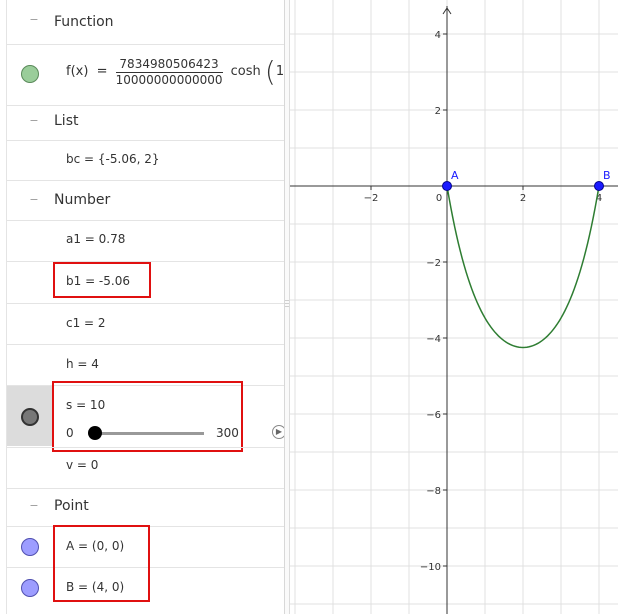 This screenshot has width=618, height=614. Describe the element at coordinates (102, 71) in the screenshot. I see `equals-sign: =` at that location.